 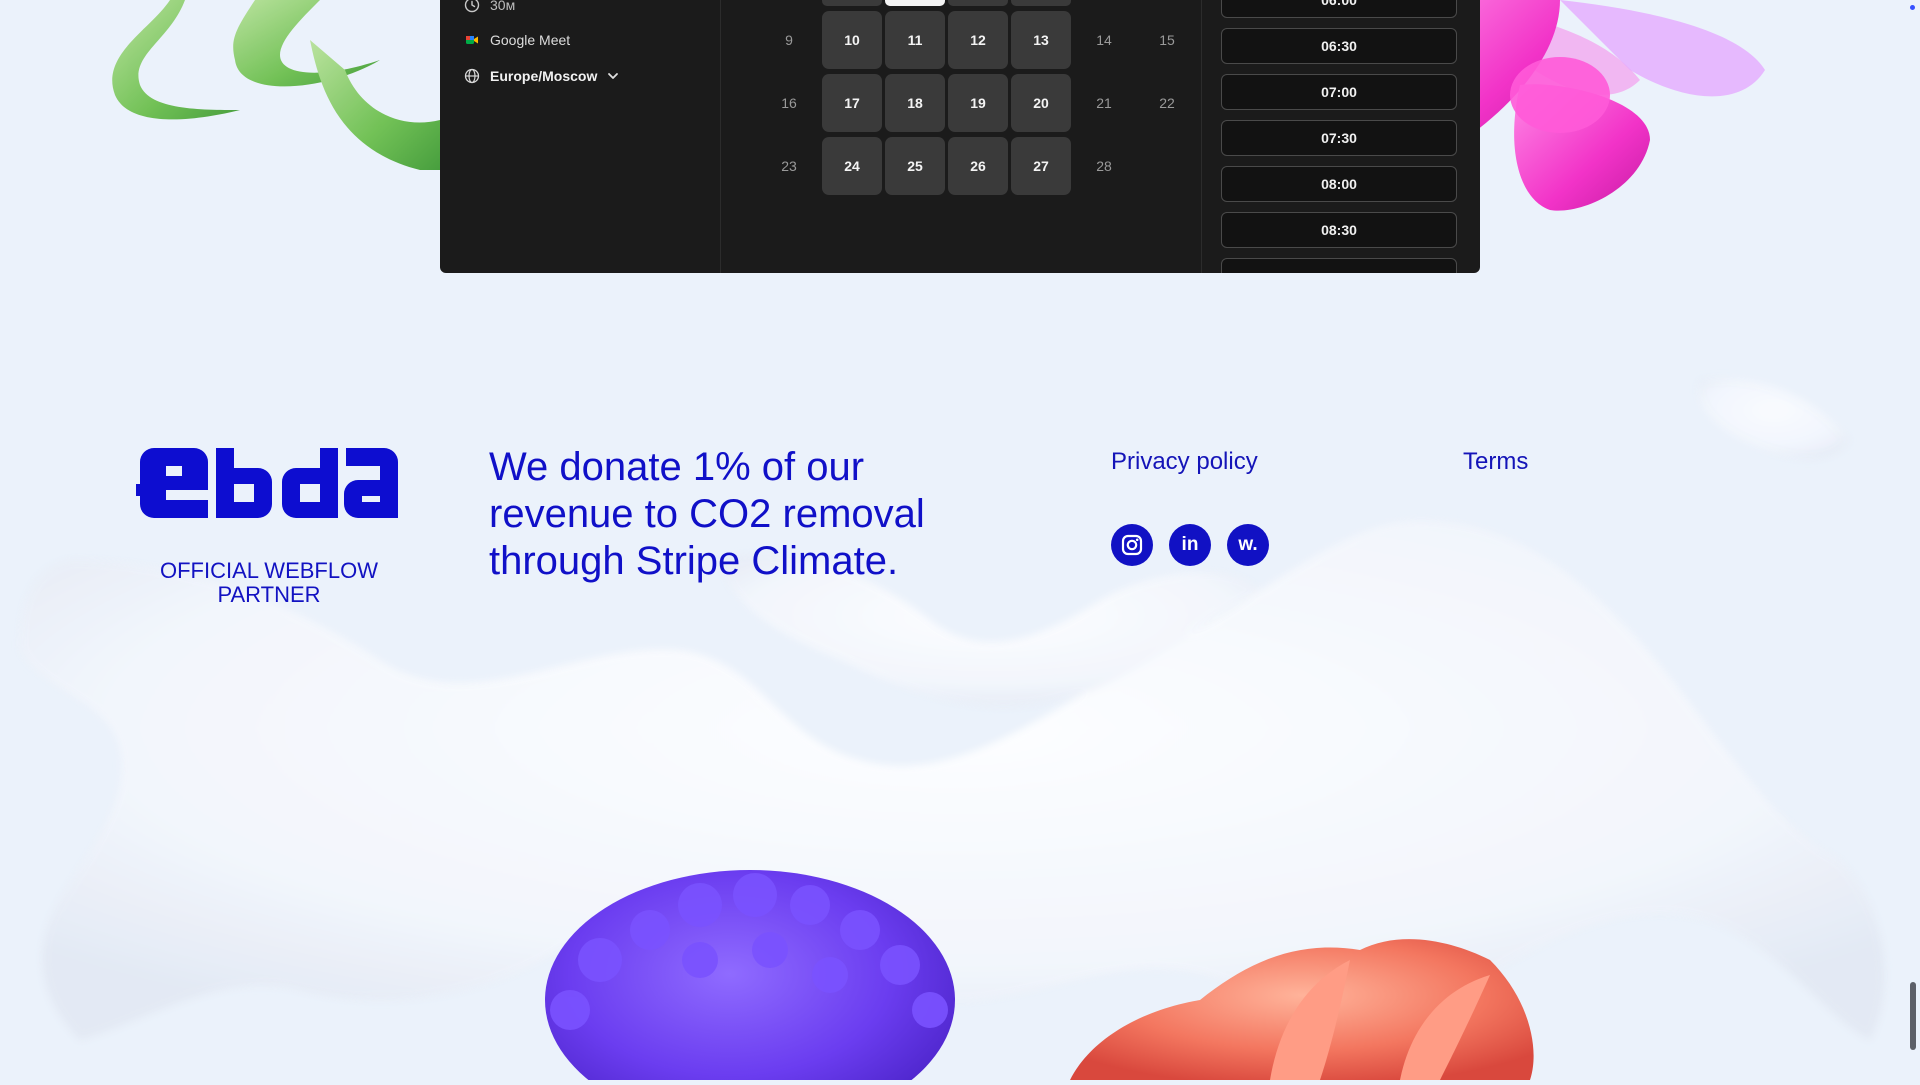 I want to click on calendar-day-available: 24, so click(x=852, y=166).